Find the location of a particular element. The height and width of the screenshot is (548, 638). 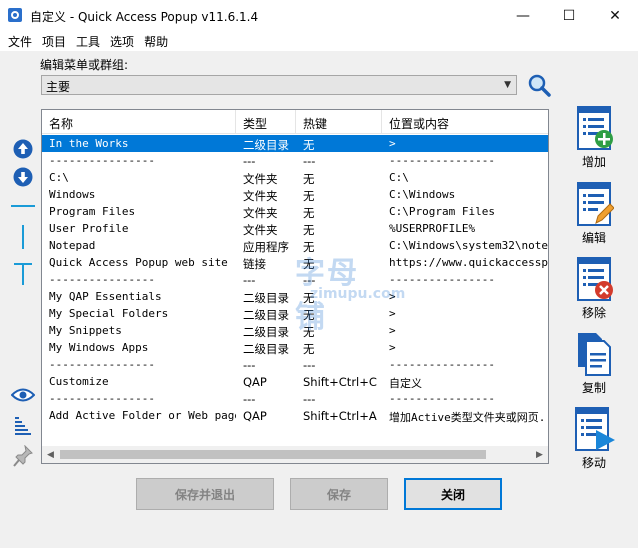

remove-button: 移除 is located at coordinates (594, 288).